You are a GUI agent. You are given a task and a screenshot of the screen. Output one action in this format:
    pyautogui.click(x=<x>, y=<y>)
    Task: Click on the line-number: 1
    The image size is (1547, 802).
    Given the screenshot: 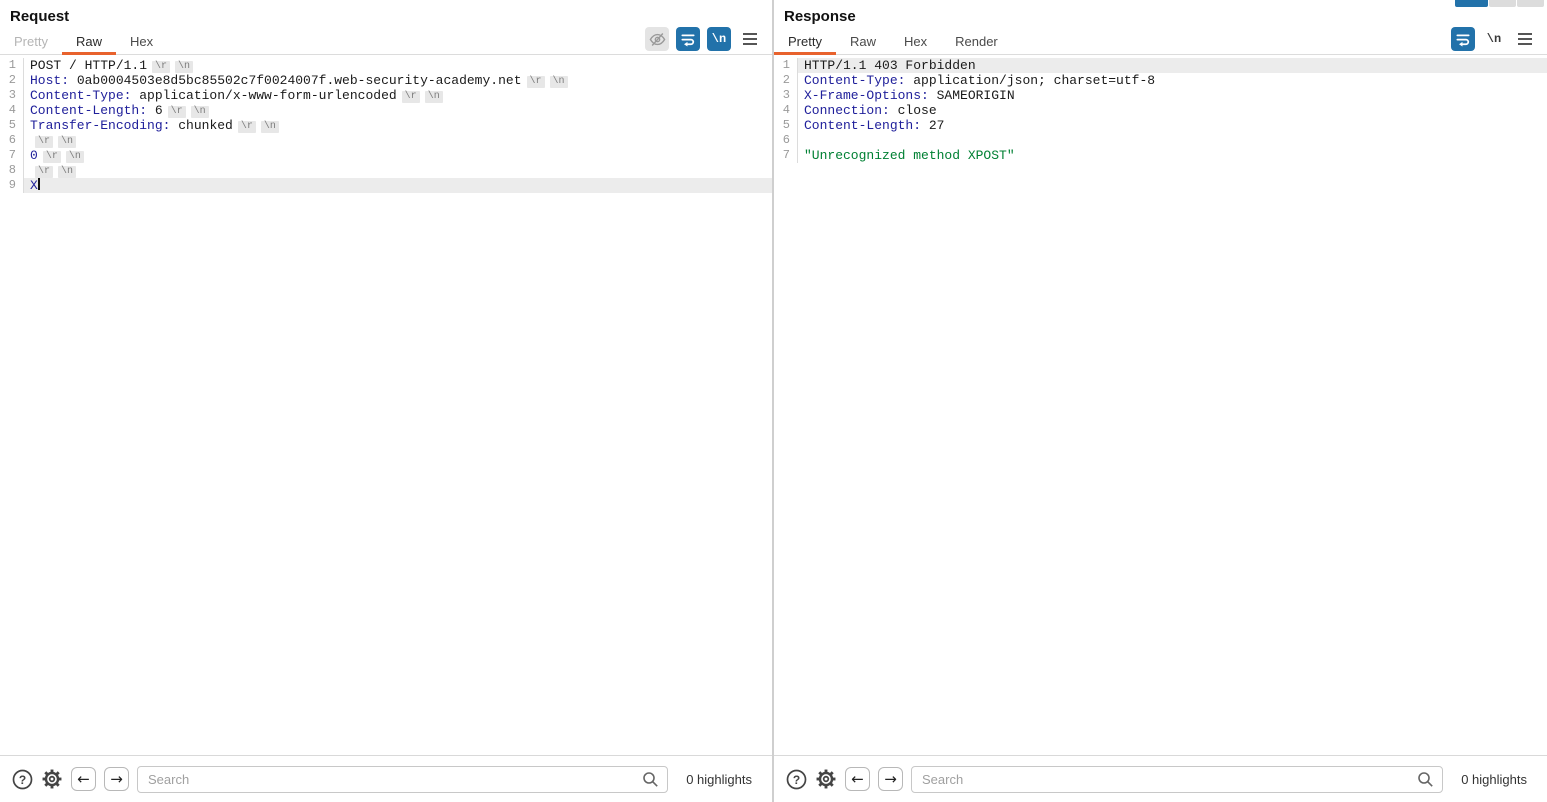 What is the action you would take?
    pyautogui.click(x=12, y=65)
    